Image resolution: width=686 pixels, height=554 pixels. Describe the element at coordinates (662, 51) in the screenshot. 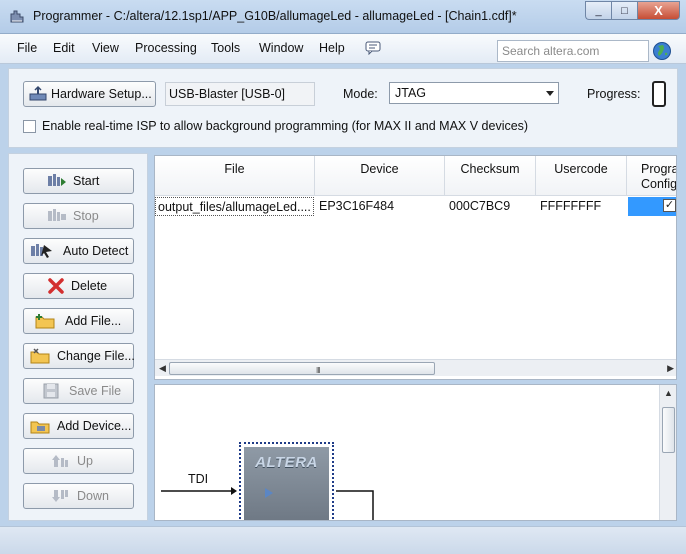

I see `globe-icon` at that location.